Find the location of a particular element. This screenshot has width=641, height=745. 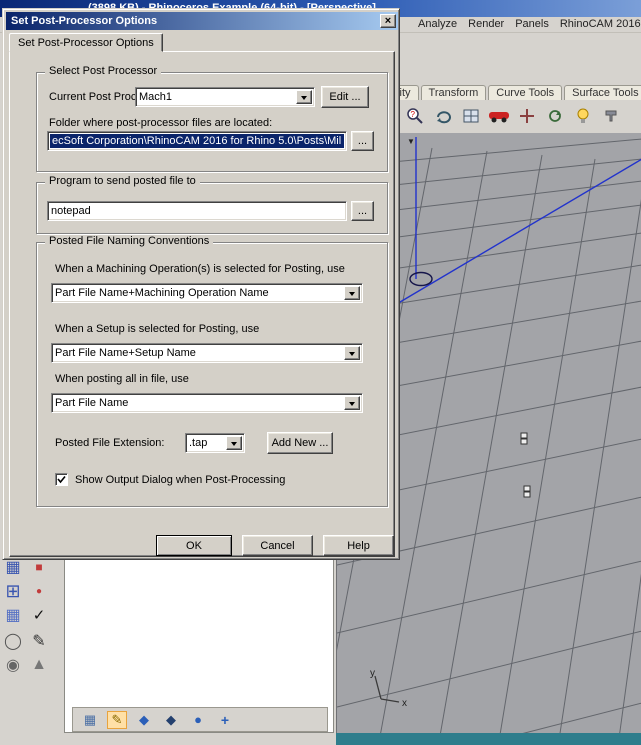

tab-surface-tools: Surface Tools is located at coordinates (602, 92).